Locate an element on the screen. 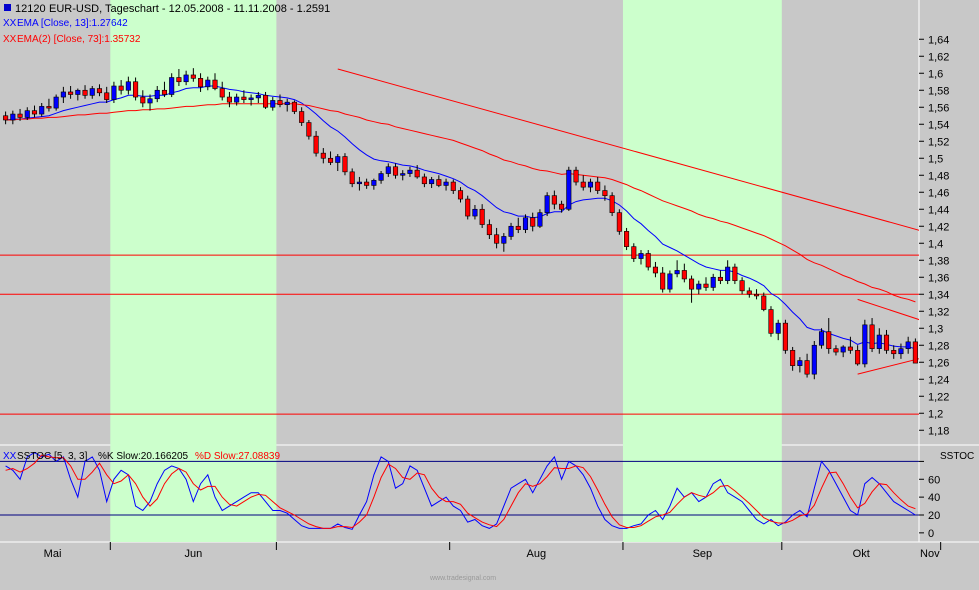  price-tick-label: 1,2 is located at coordinates (935, 414).